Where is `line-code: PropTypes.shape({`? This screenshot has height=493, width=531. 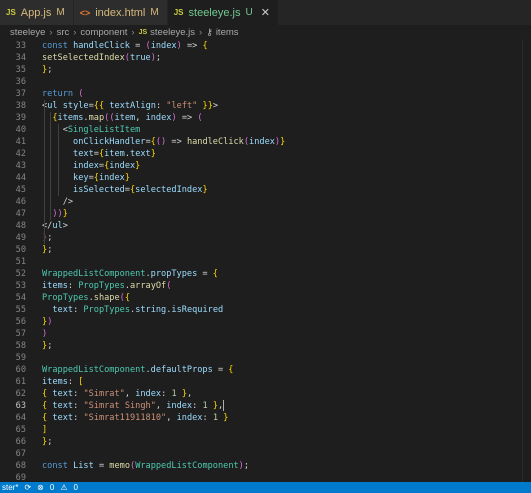
line-code: PropTypes.shape({ is located at coordinates (86, 298).